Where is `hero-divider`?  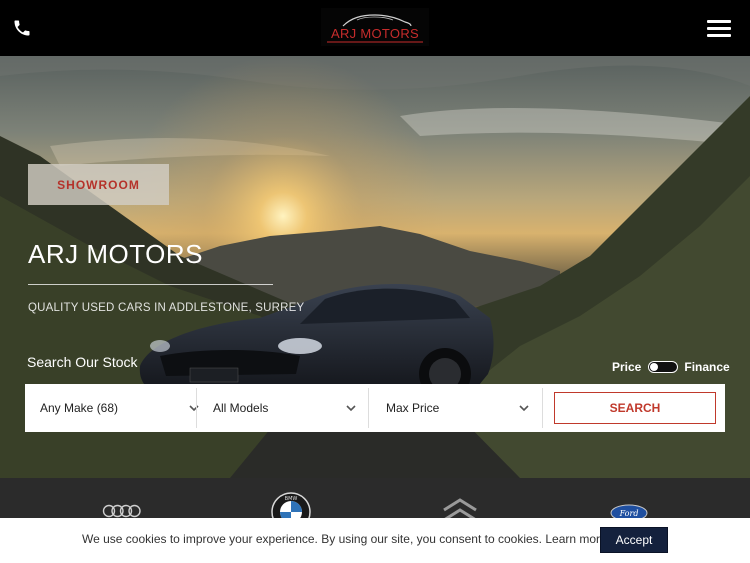
hero-divider is located at coordinates (150, 284).